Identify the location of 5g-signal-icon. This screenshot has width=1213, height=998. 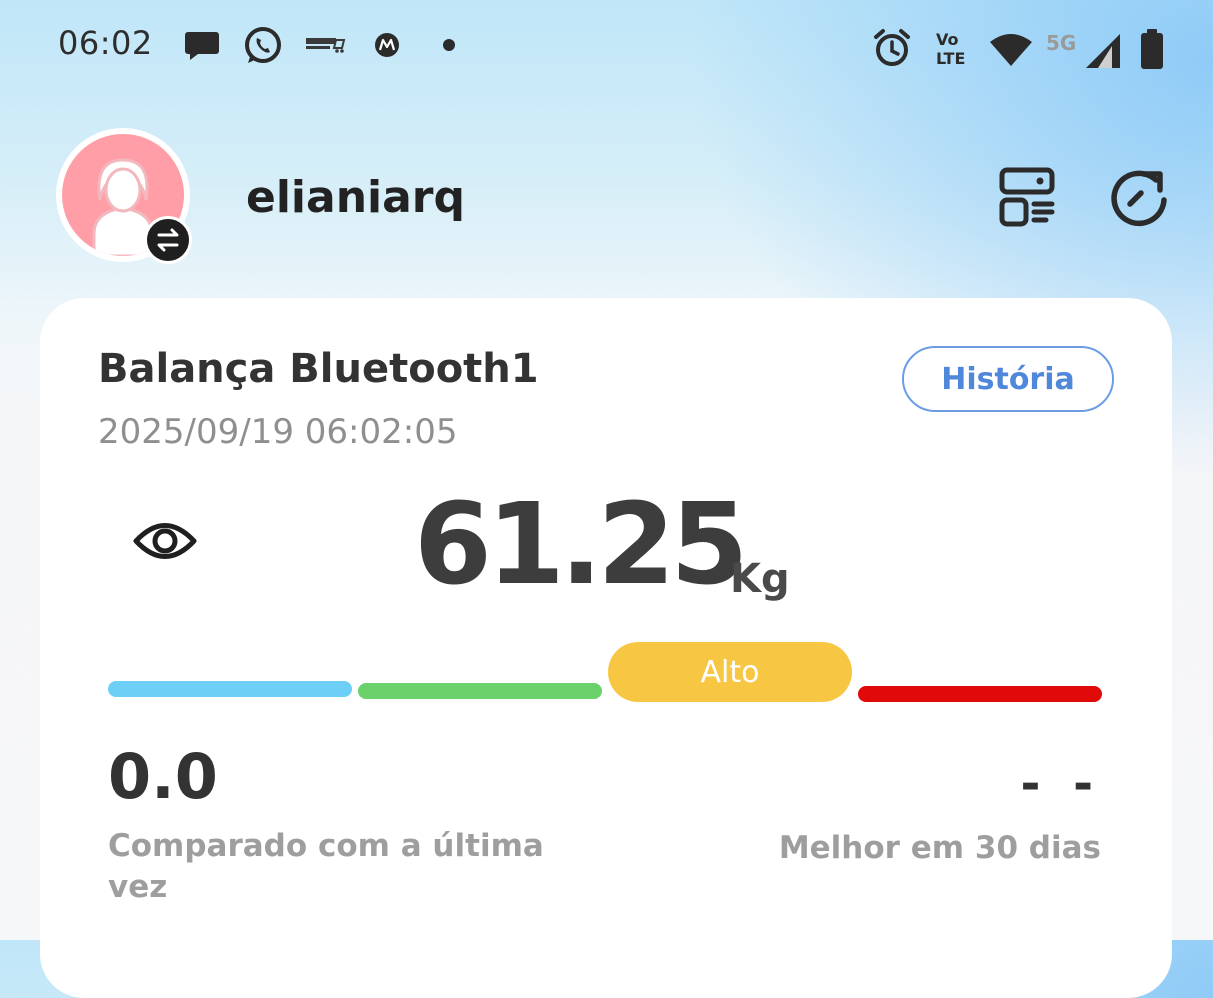
(1103, 51).